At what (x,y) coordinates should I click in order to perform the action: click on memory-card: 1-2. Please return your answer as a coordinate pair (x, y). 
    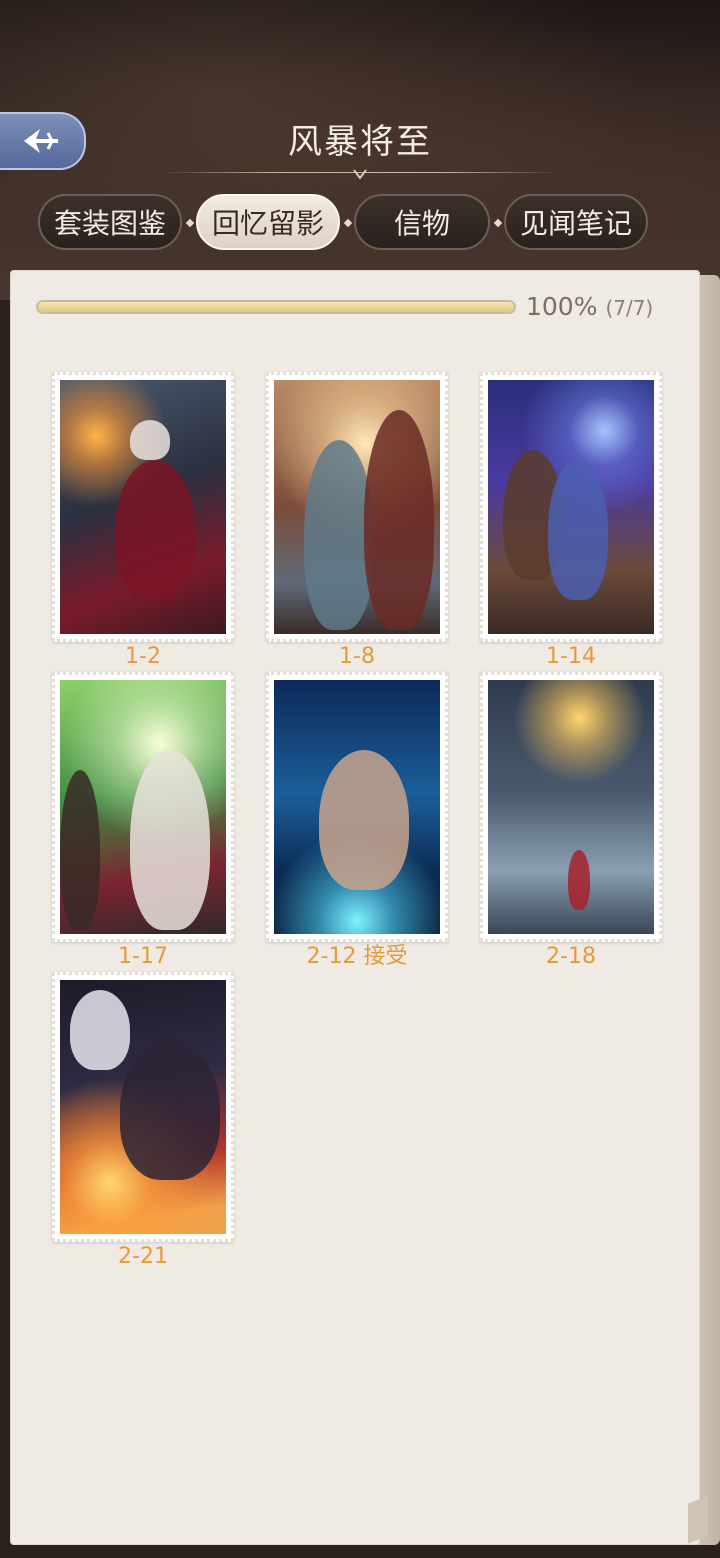
    Looking at the image, I should click on (143, 520).